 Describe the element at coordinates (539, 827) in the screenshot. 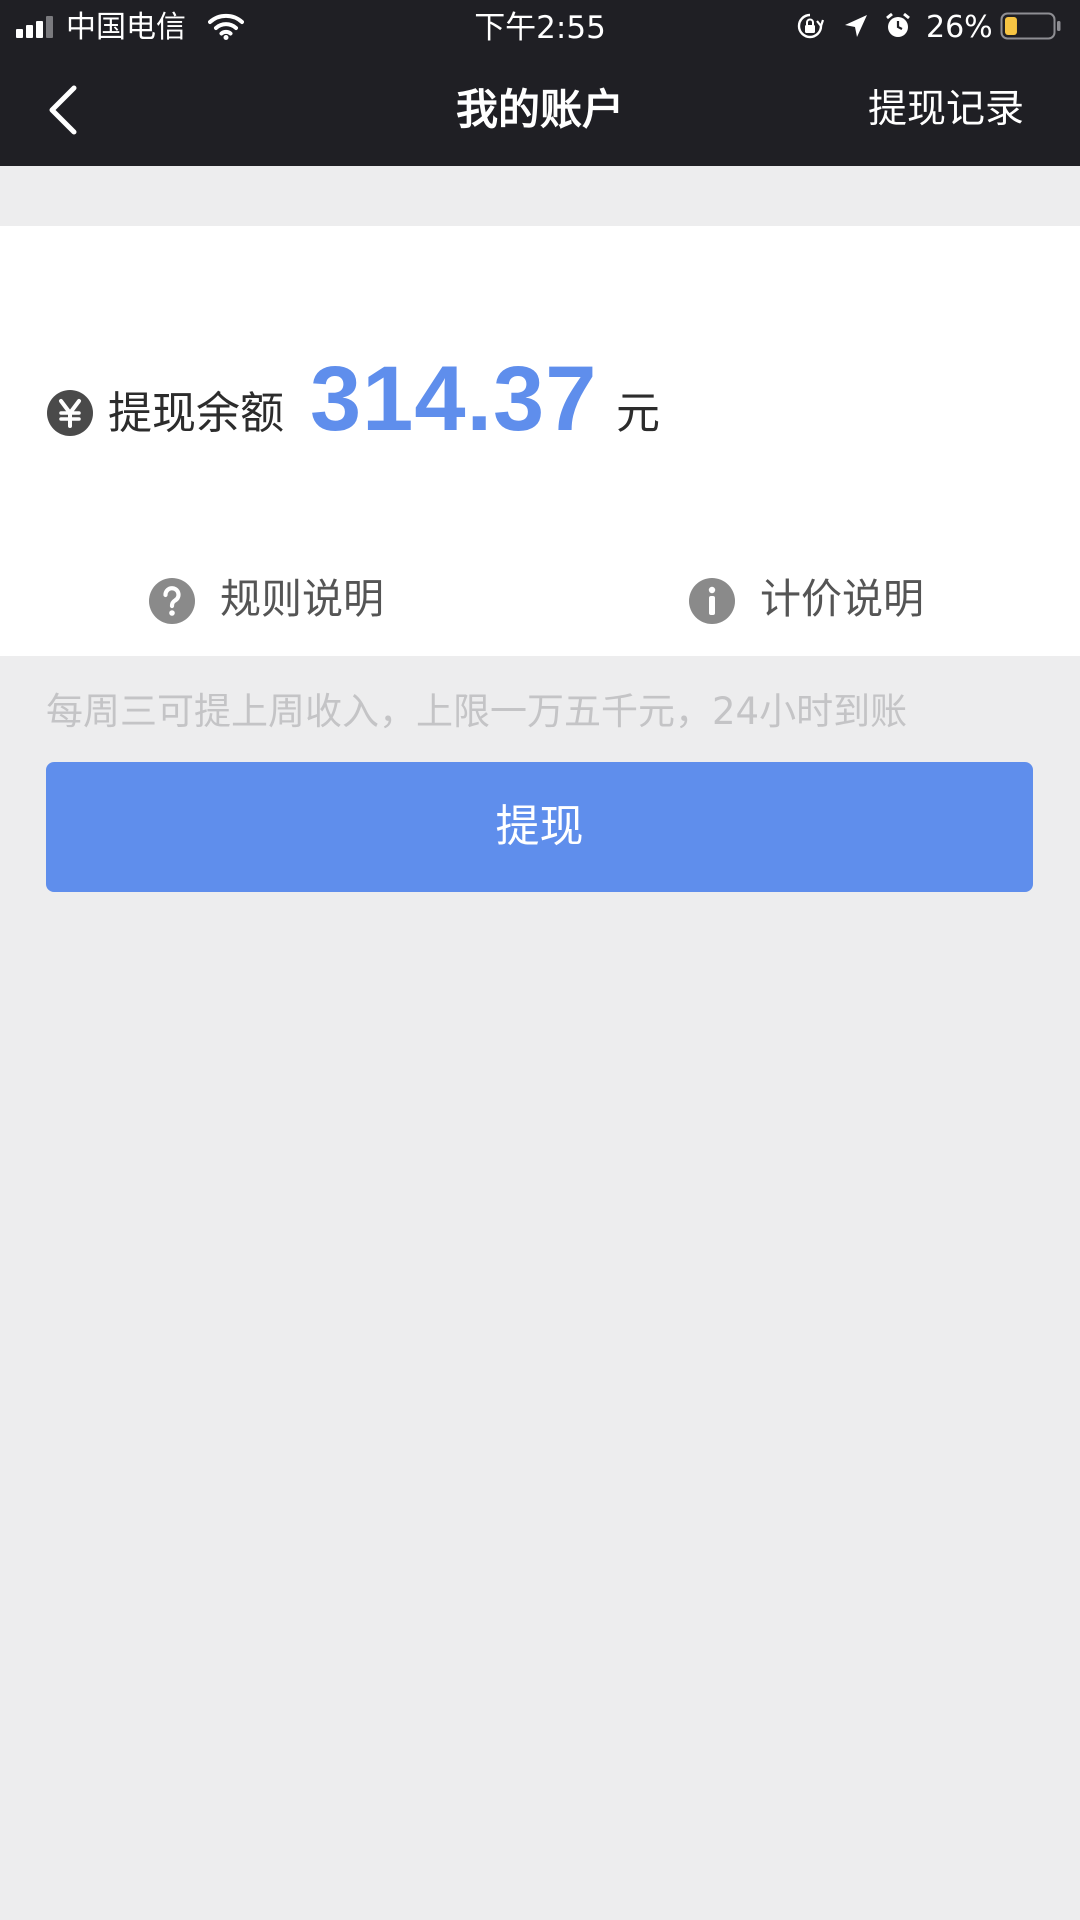

I see `withdraw-button: 提现` at that location.